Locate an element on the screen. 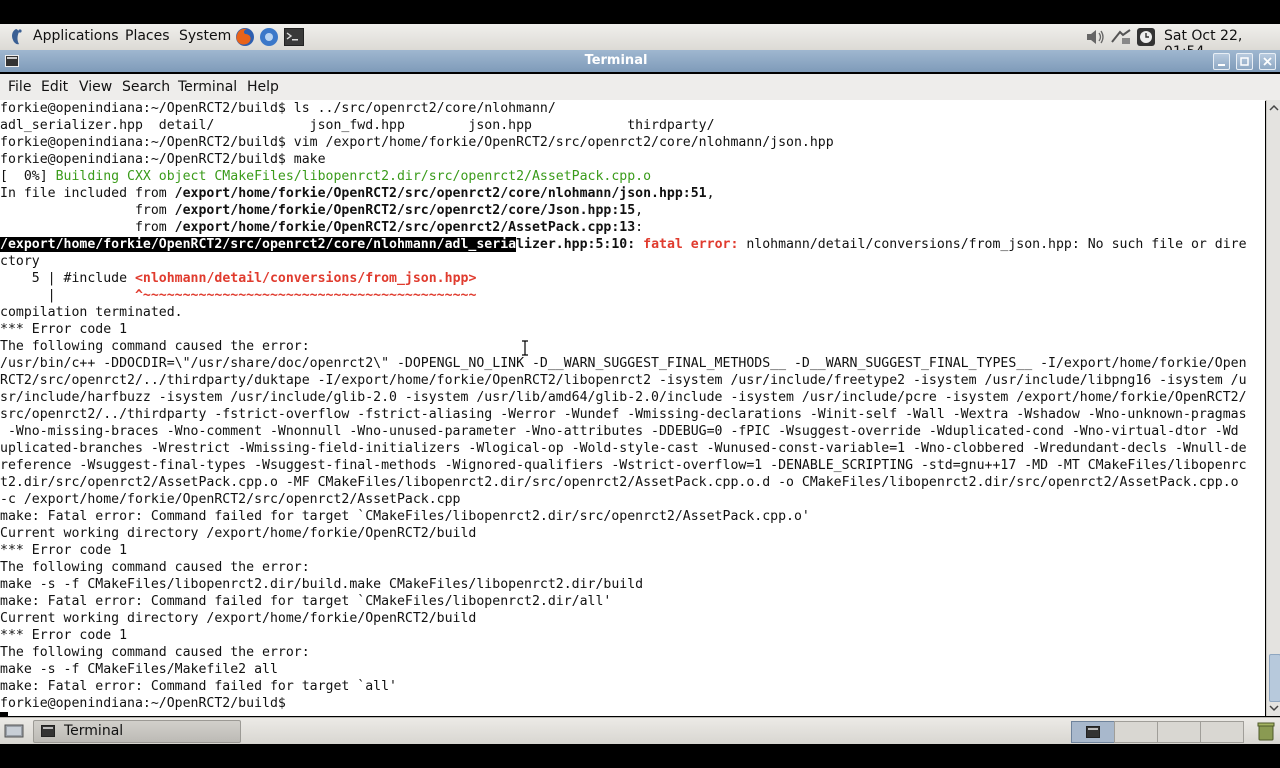 This screenshot has width=1280, height=768. clock-icon is located at coordinates (1146, 37).